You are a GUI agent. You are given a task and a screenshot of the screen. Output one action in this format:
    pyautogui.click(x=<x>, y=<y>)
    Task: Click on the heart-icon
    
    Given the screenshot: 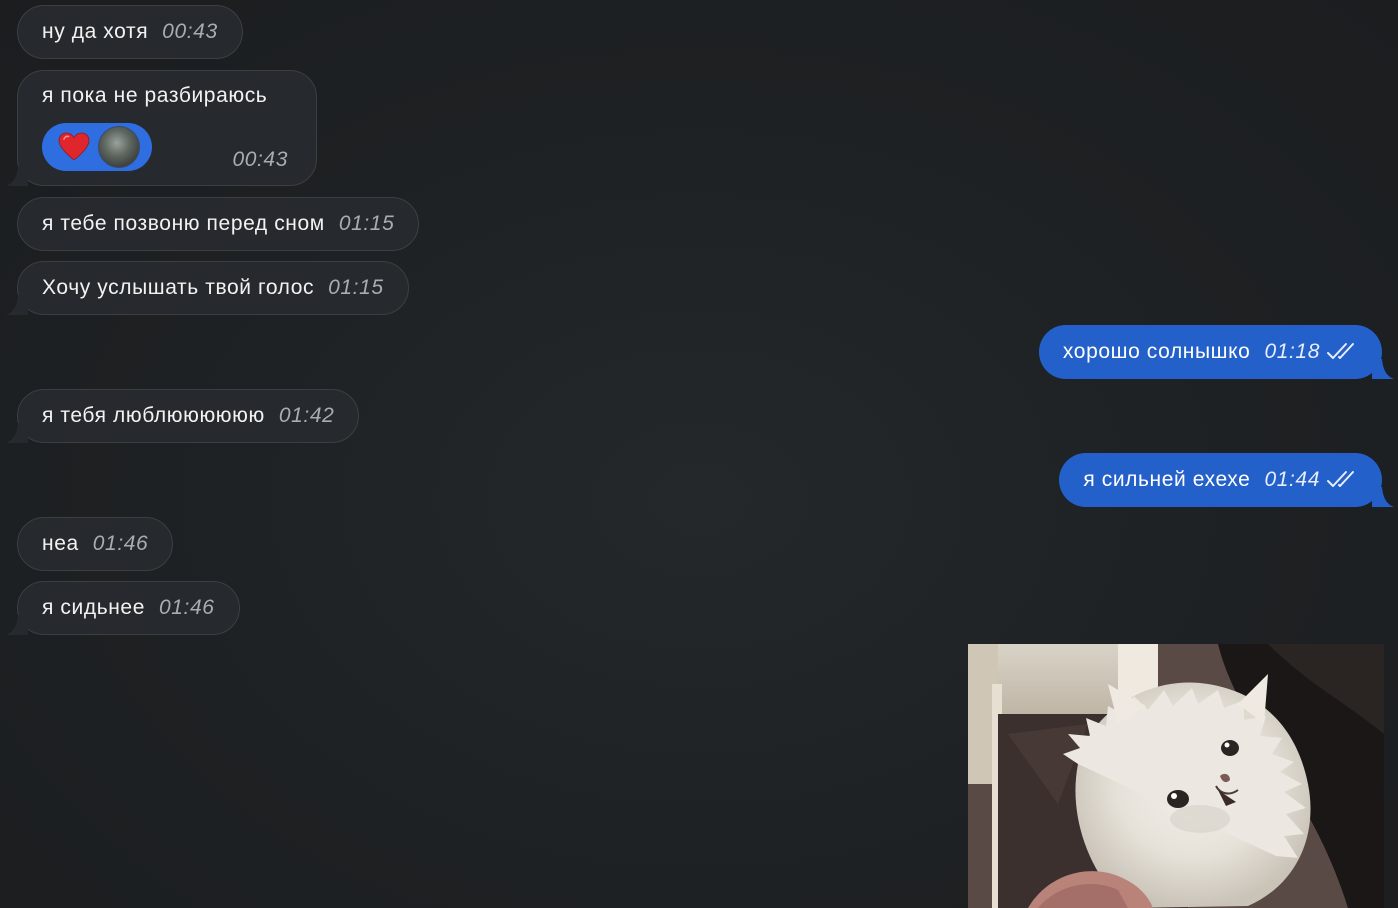 What is the action you would take?
    pyautogui.click(x=74, y=146)
    